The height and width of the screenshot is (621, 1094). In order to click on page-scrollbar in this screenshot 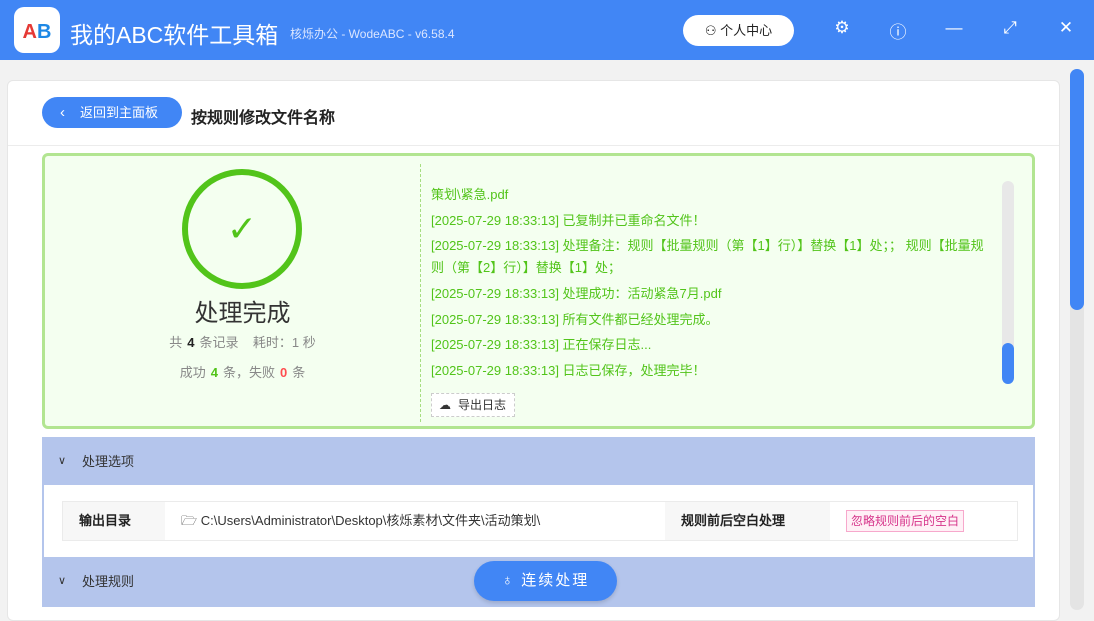, I will do `click(1077, 339)`.